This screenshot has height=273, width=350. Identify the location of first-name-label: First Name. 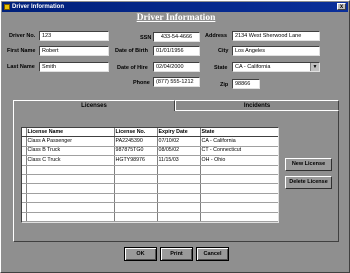
(21, 51).